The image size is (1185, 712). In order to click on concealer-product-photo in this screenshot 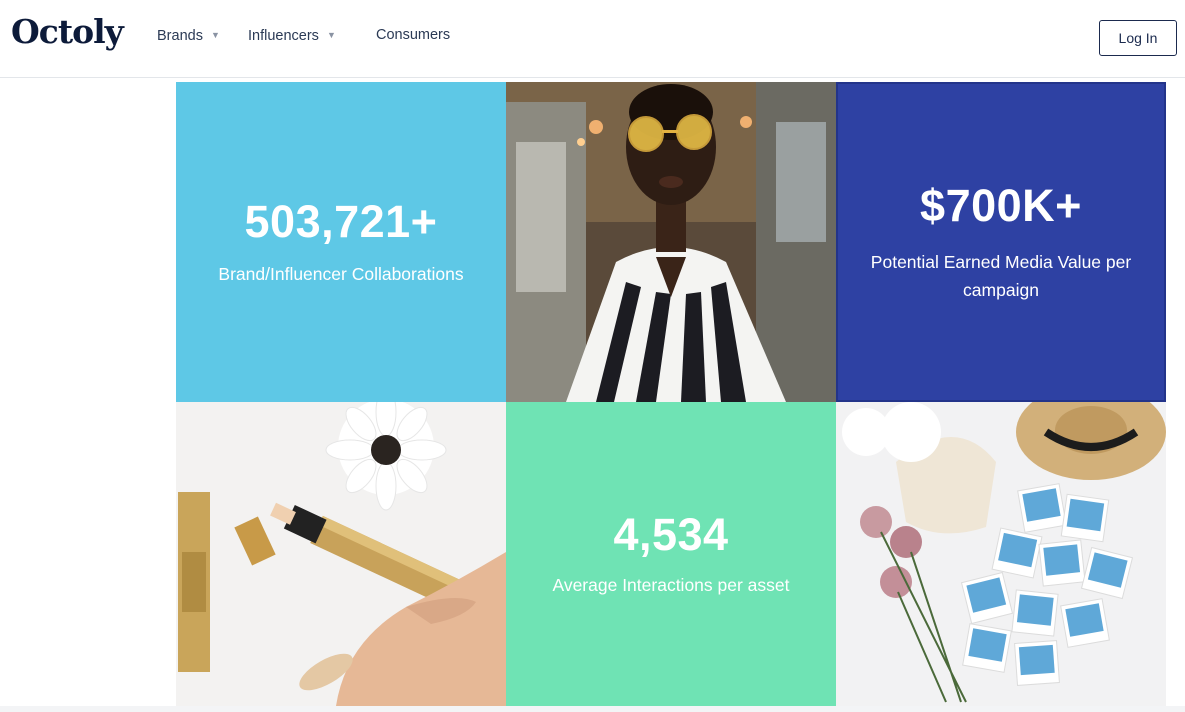, I will do `click(341, 554)`.